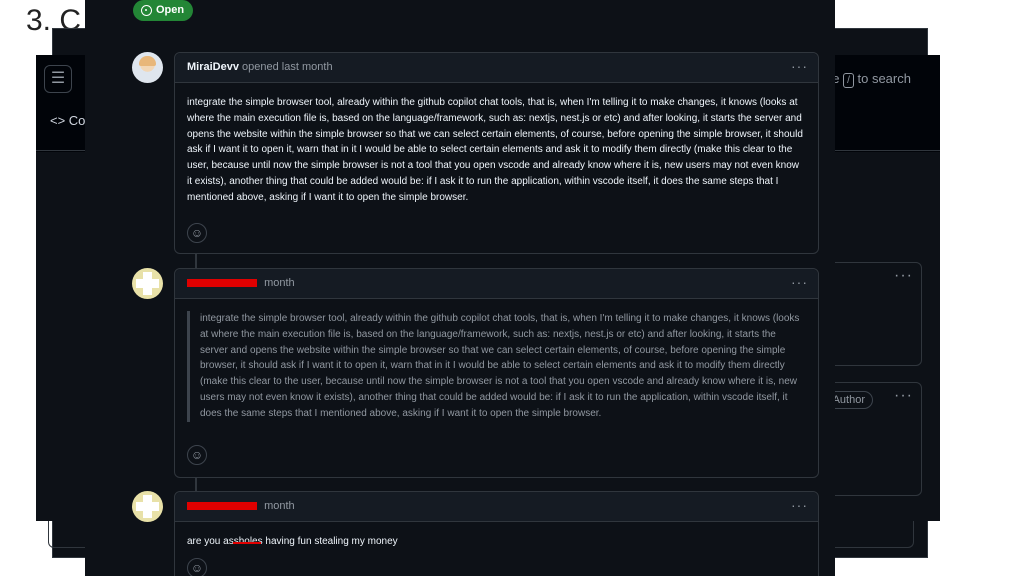 This screenshot has width=1024, height=576. Describe the element at coordinates (213, 67) in the screenshot. I see `comment-author: MiraiDevv` at that location.